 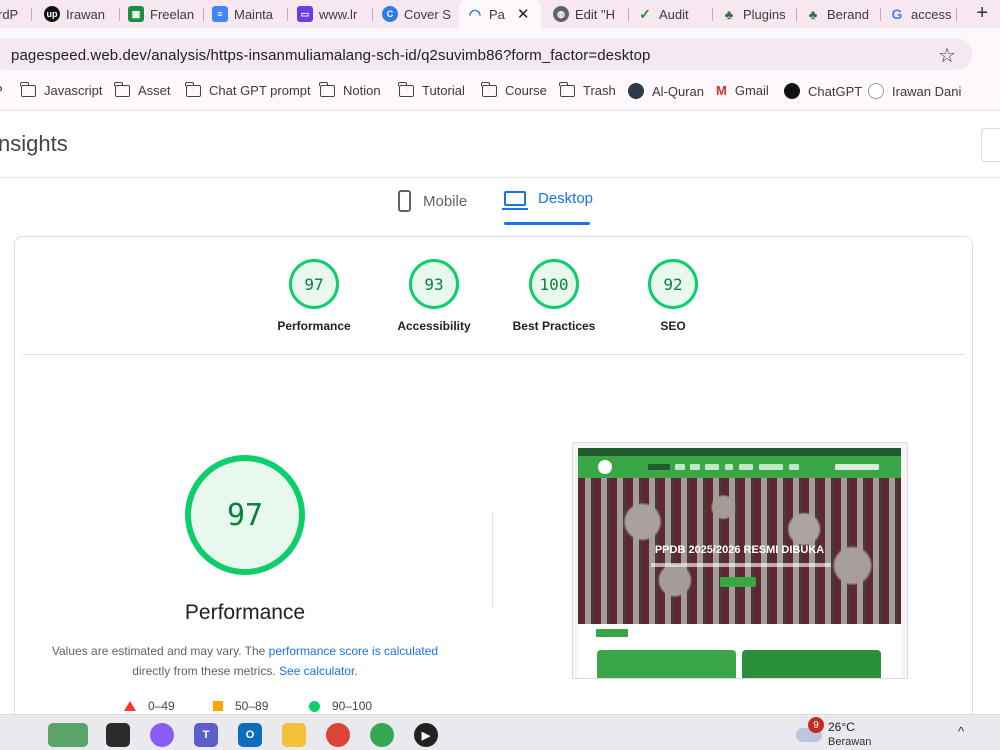 I want to click on bookmark-item: M Gmail, so click(x=742, y=90).